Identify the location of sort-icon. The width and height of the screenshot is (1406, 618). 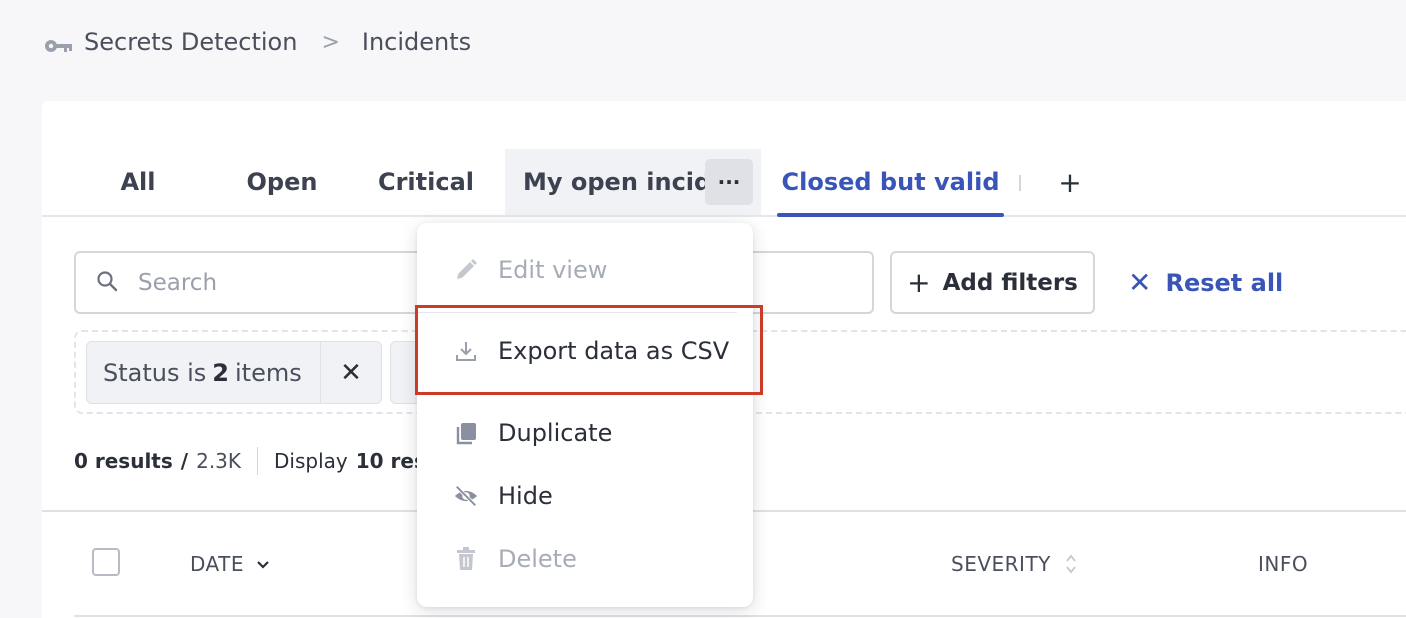
(1071, 564).